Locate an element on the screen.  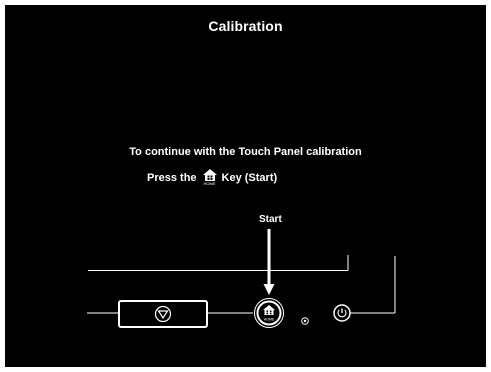
dot-ring-icon is located at coordinates (305, 321).